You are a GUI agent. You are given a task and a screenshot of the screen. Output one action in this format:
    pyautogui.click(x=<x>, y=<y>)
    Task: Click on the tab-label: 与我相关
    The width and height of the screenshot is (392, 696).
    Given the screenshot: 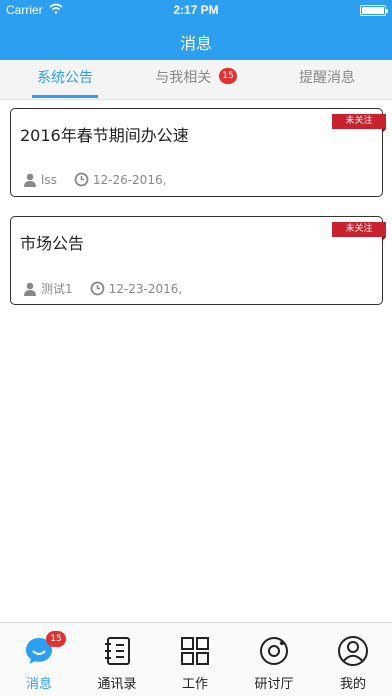 What is the action you would take?
    pyautogui.click(x=183, y=78)
    